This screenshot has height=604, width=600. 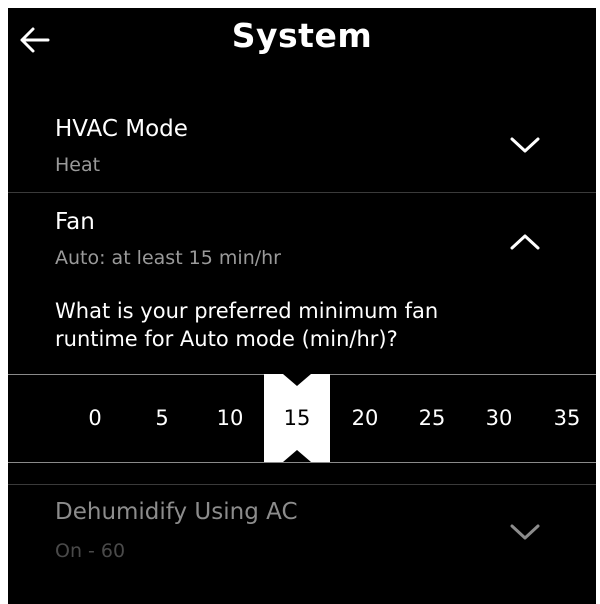 What do you see at coordinates (297, 418) in the screenshot?
I see `selection-indicator` at bounding box center [297, 418].